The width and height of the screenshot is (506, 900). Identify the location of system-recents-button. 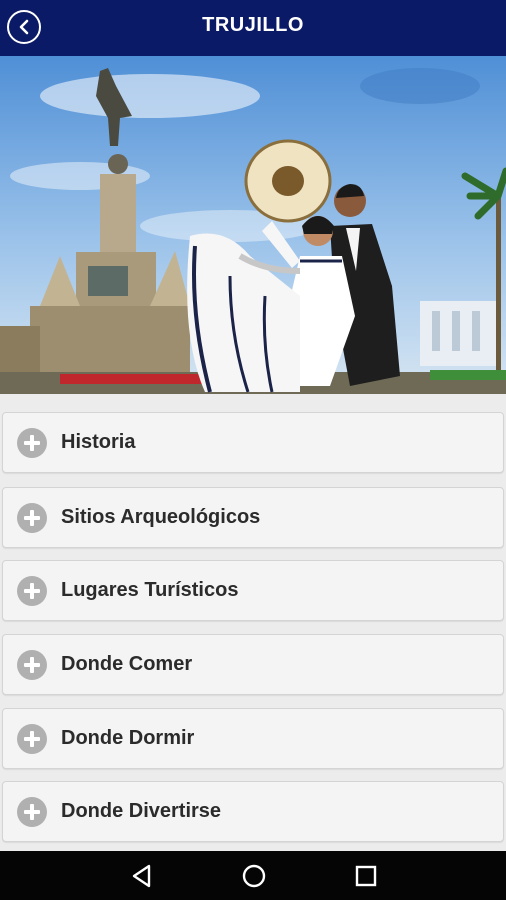
(366, 876).